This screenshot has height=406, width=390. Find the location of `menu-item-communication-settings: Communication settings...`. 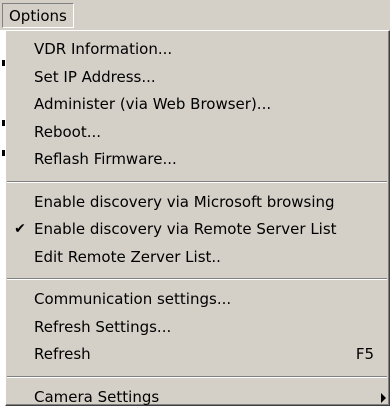

menu-item-communication-settings: Communication settings... is located at coordinates (197, 300).